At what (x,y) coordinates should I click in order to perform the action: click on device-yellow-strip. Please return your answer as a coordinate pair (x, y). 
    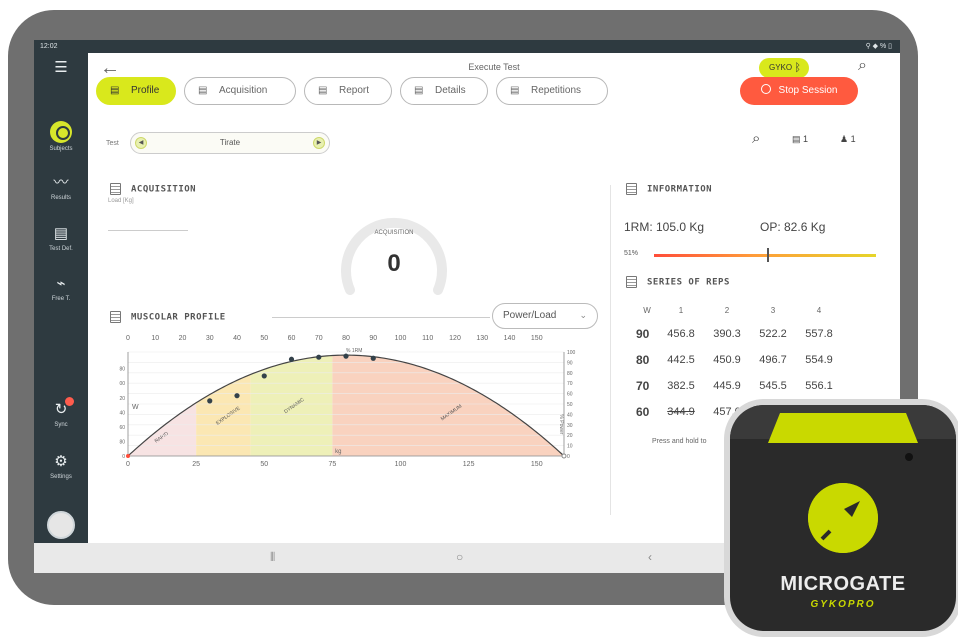
    Looking at the image, I should click on (843, 428).